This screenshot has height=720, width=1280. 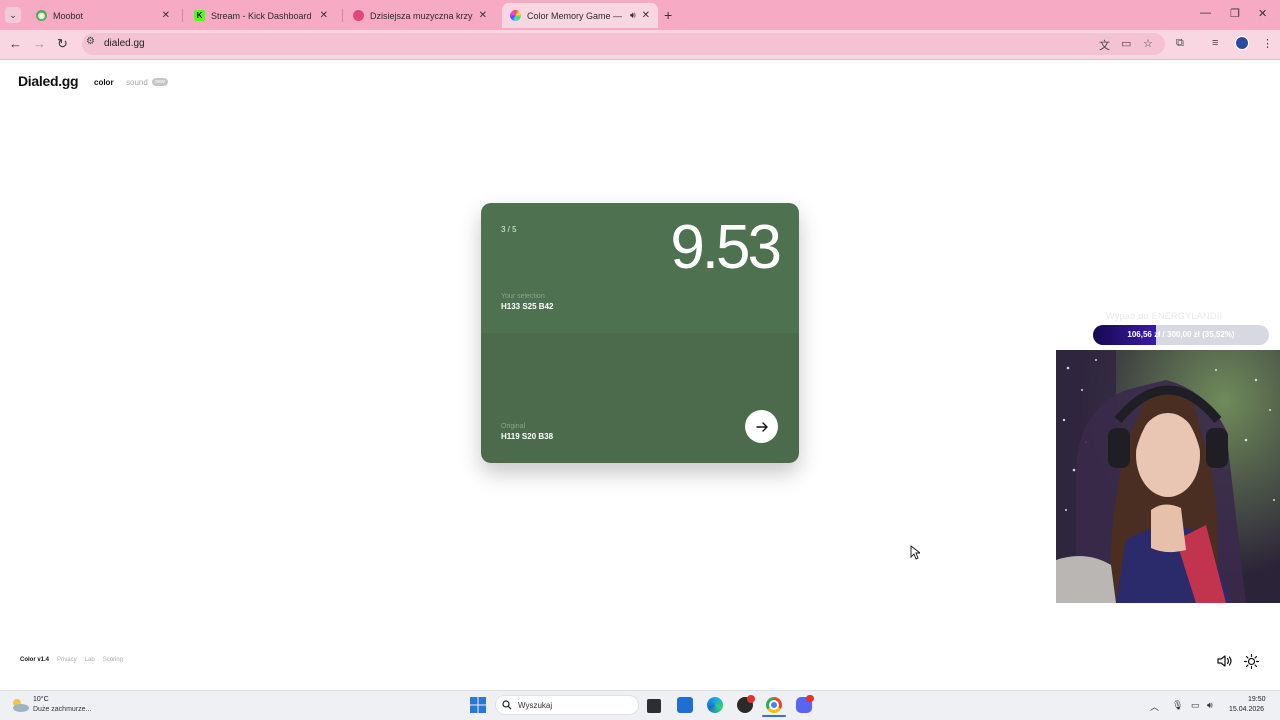 I want to click on menu-dots-icon: ⋮, so click(x=1267, y=43).